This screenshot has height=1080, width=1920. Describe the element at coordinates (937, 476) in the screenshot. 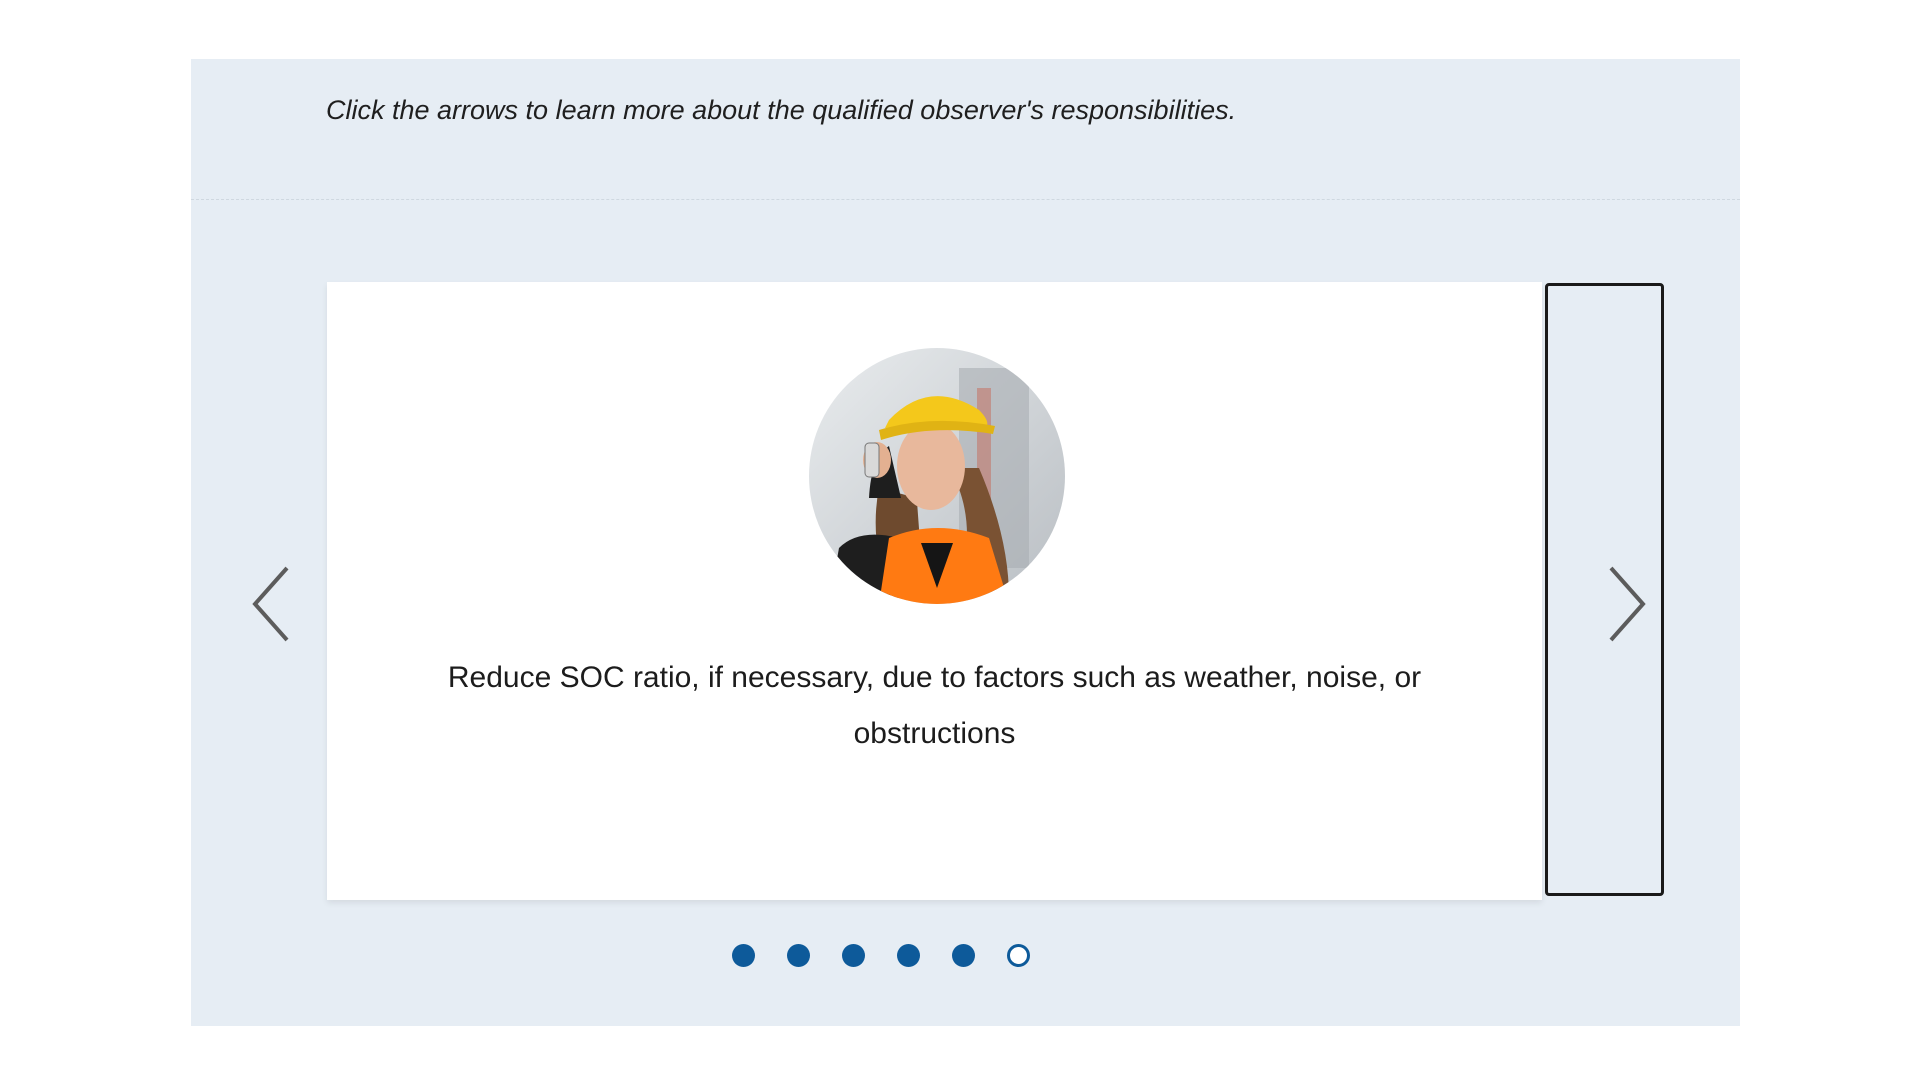

I see `worker-photo` at that location.